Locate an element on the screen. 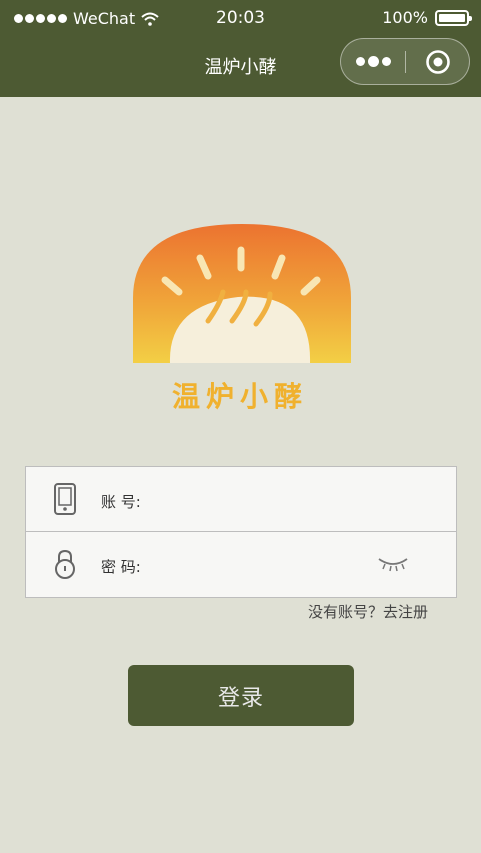  app-header: WeChat 20:03 100% 温炉小酵 is located at coordinates (240, 48).